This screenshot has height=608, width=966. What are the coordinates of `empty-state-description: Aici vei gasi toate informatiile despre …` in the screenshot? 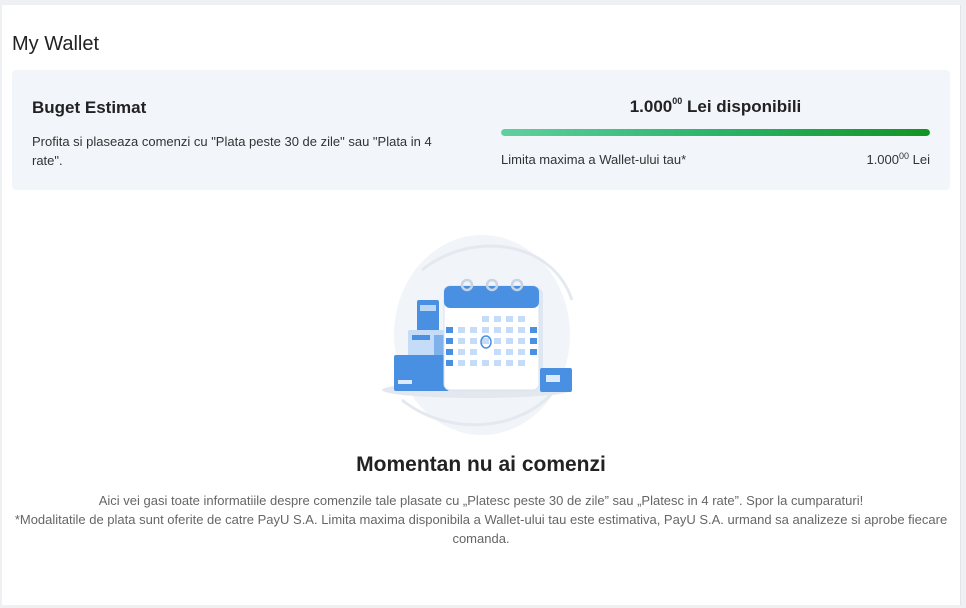 It's located at (481, 519).